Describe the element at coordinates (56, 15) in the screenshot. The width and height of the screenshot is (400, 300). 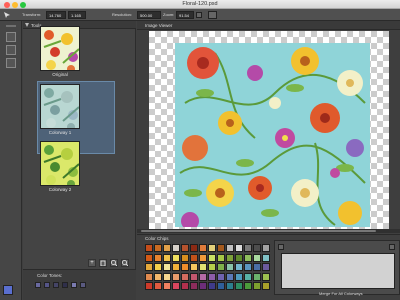
I see `transform-width-field: 14.760` at that location.